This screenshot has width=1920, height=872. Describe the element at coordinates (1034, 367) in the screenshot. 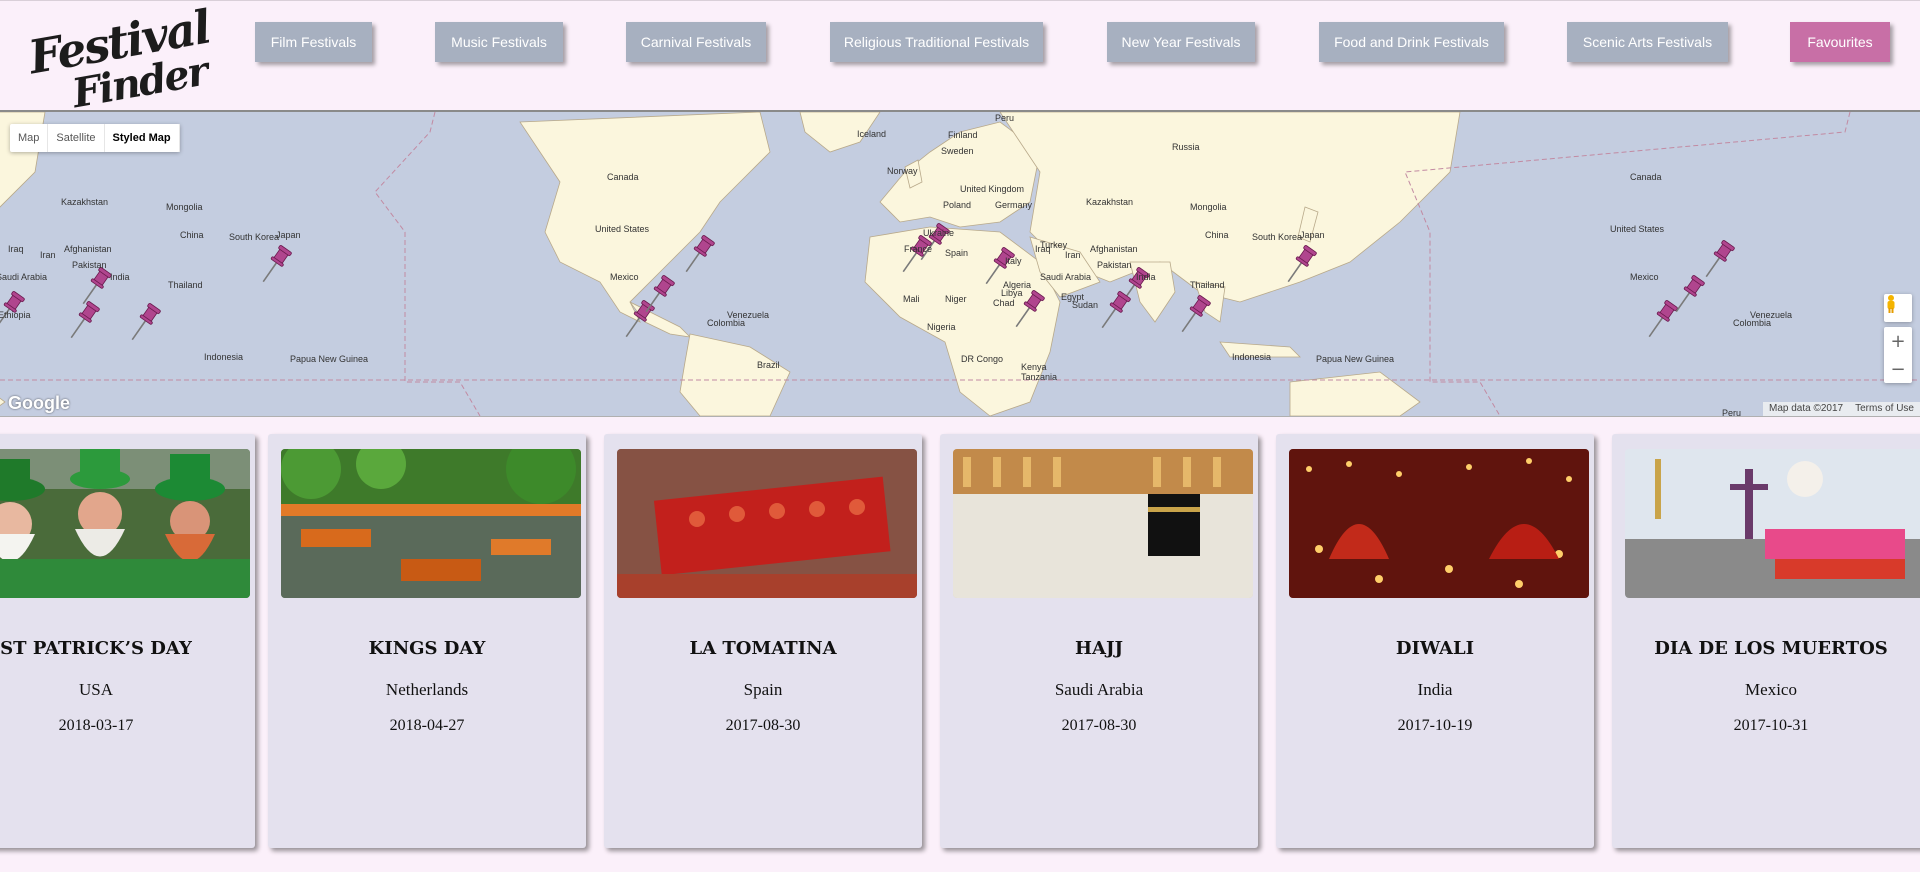

I see `map-label: Kenya` at that location.